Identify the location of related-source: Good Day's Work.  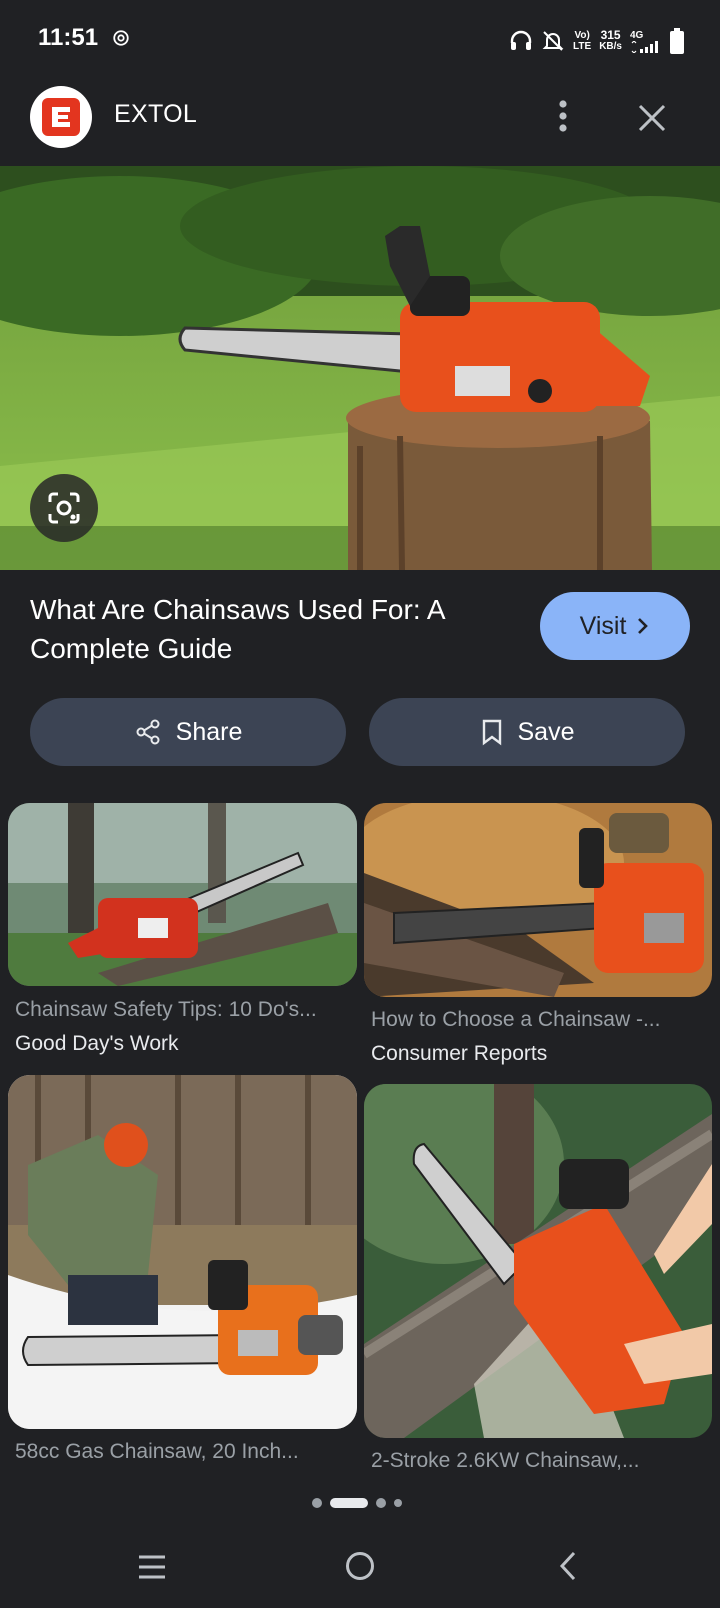
(97, 1043).